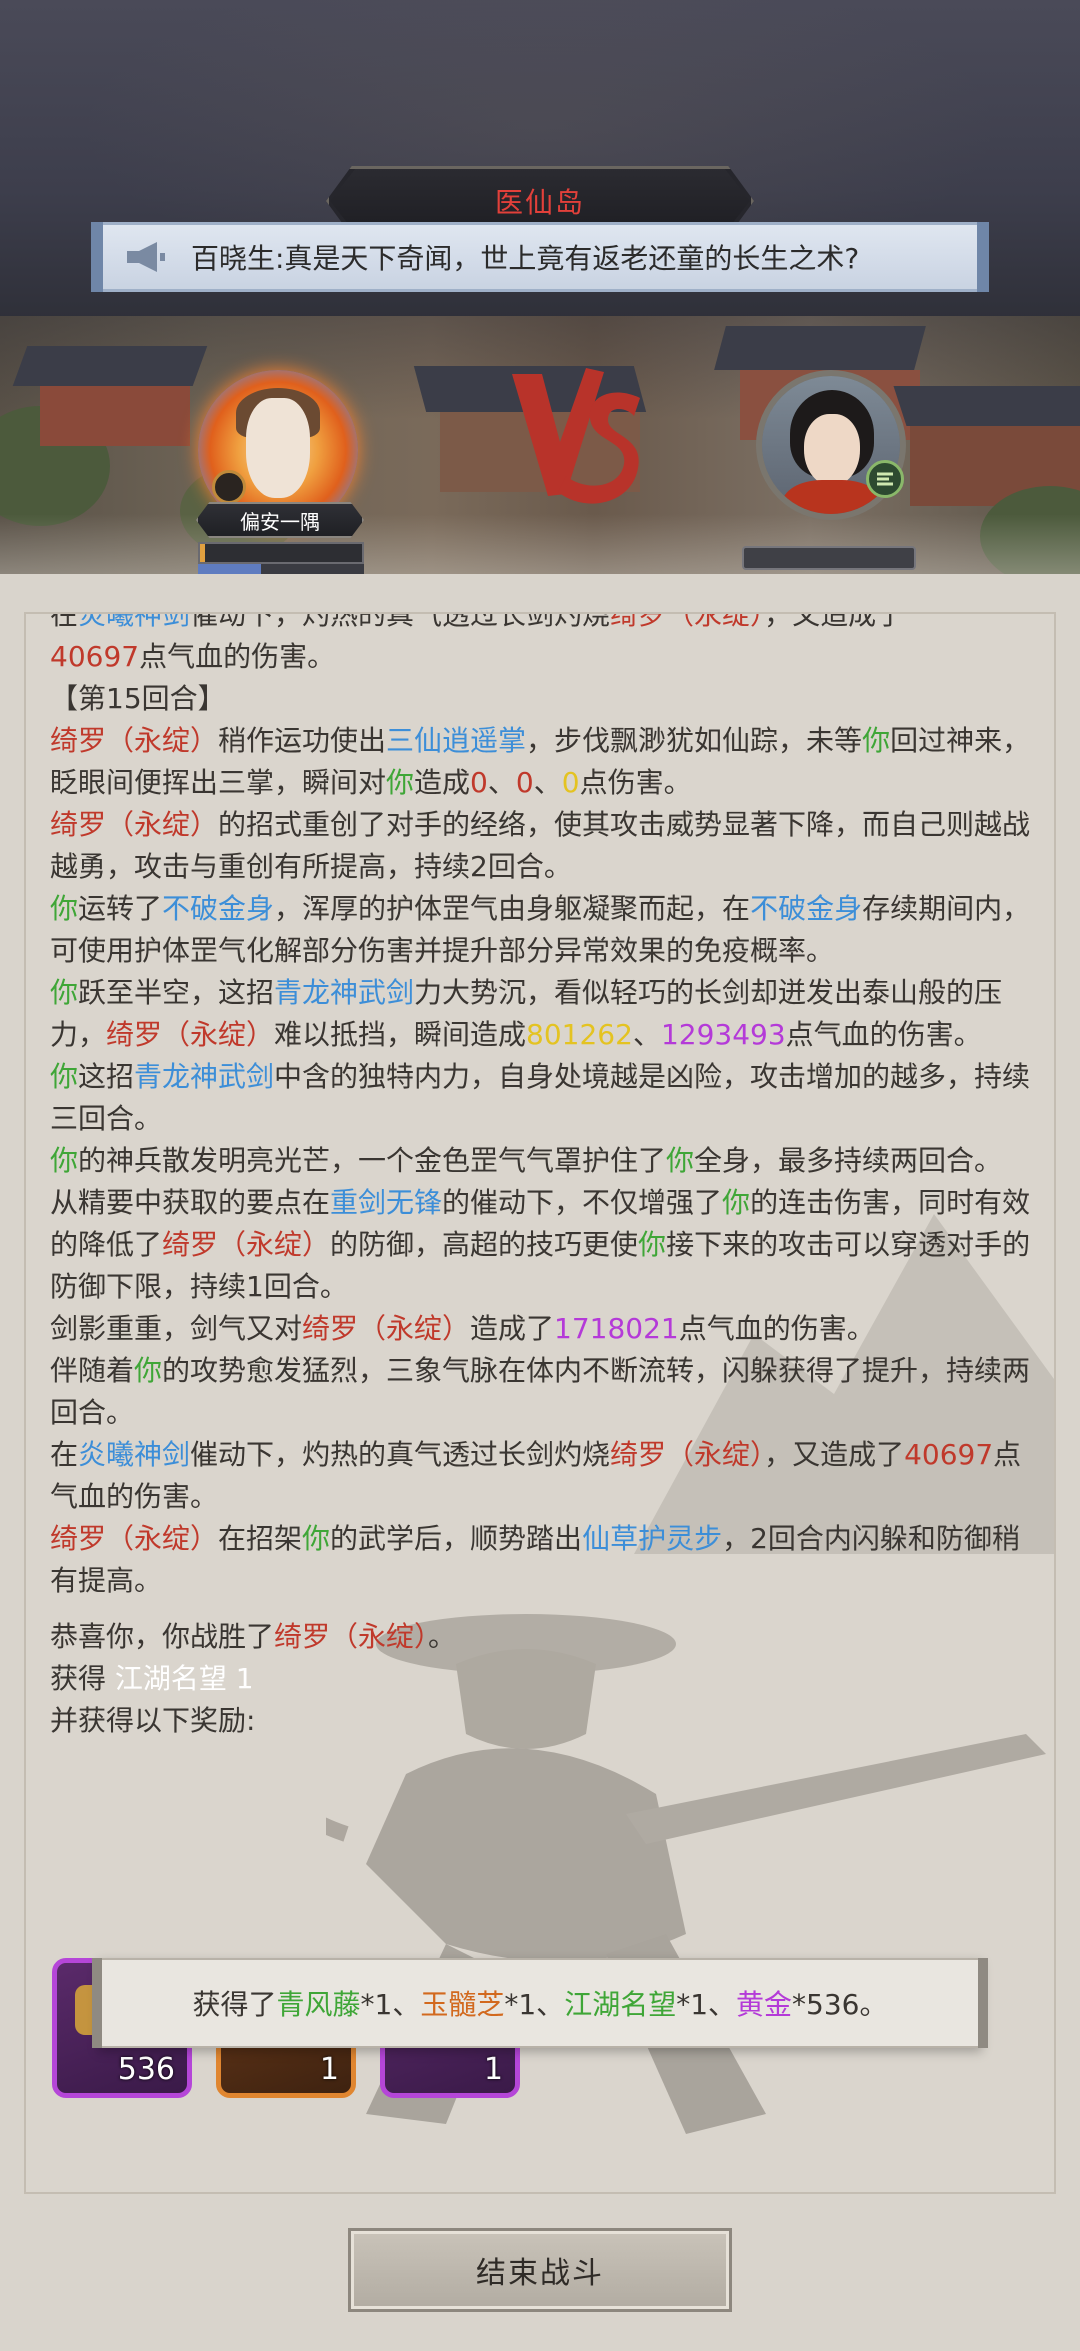 The width and height of the screenshot is (1080, 2351). I want to click on log-text: 的神兵散发明亮光芒，一个金色罡气气罩护住了, so click(372, 1160).